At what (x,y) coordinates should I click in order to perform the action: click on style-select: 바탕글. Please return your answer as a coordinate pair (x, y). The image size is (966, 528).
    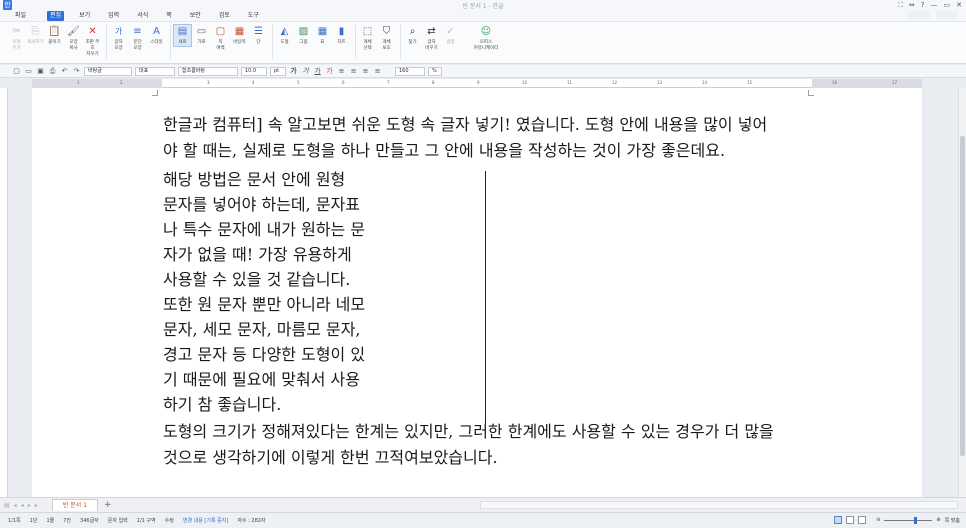
    Looking at the image, I should click on (108, 71).